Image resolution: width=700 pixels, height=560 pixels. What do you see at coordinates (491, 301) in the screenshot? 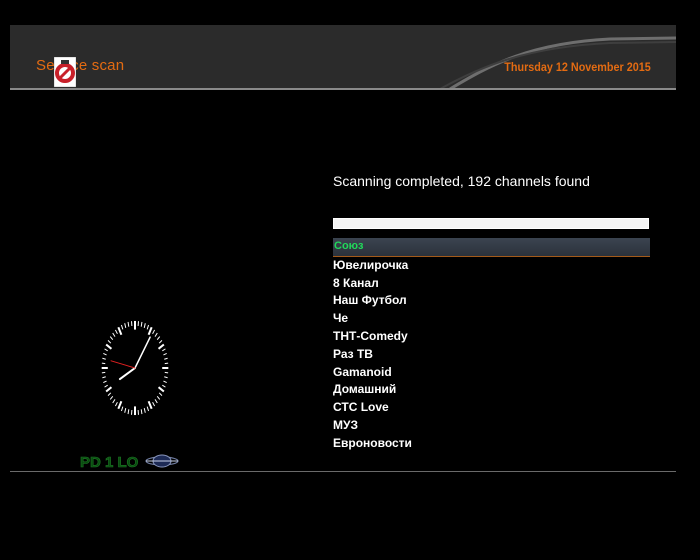
I see `channel-list-item: Наш Футбол` at bounding box center [491, 301].